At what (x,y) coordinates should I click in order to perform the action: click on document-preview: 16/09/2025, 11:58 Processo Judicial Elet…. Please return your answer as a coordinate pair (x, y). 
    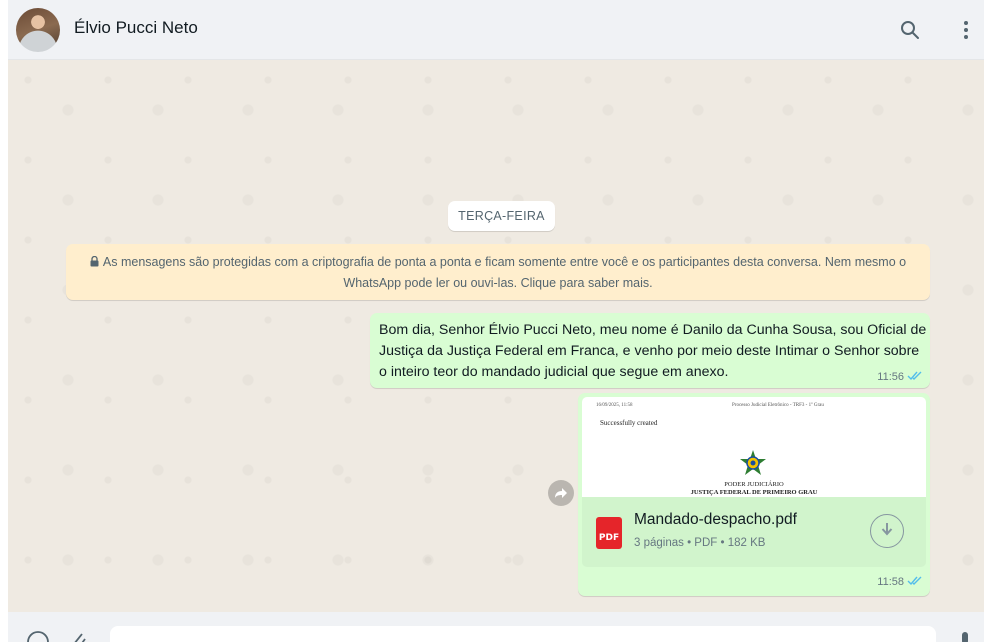
    Looking at the image, I should click on (754, 447).